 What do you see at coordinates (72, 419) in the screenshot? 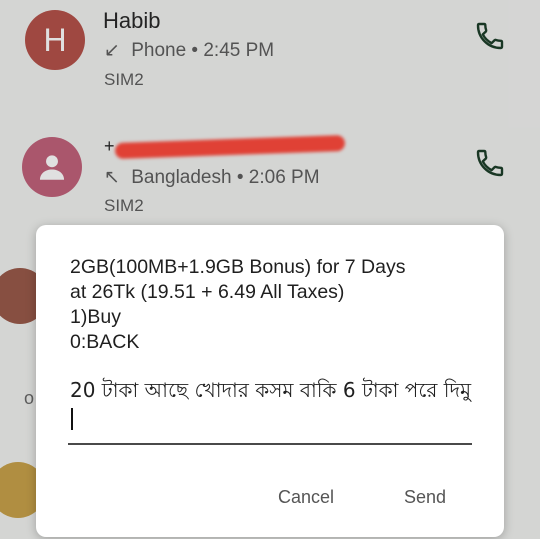
I see `text-cursor` at bounding box center [72, 419].